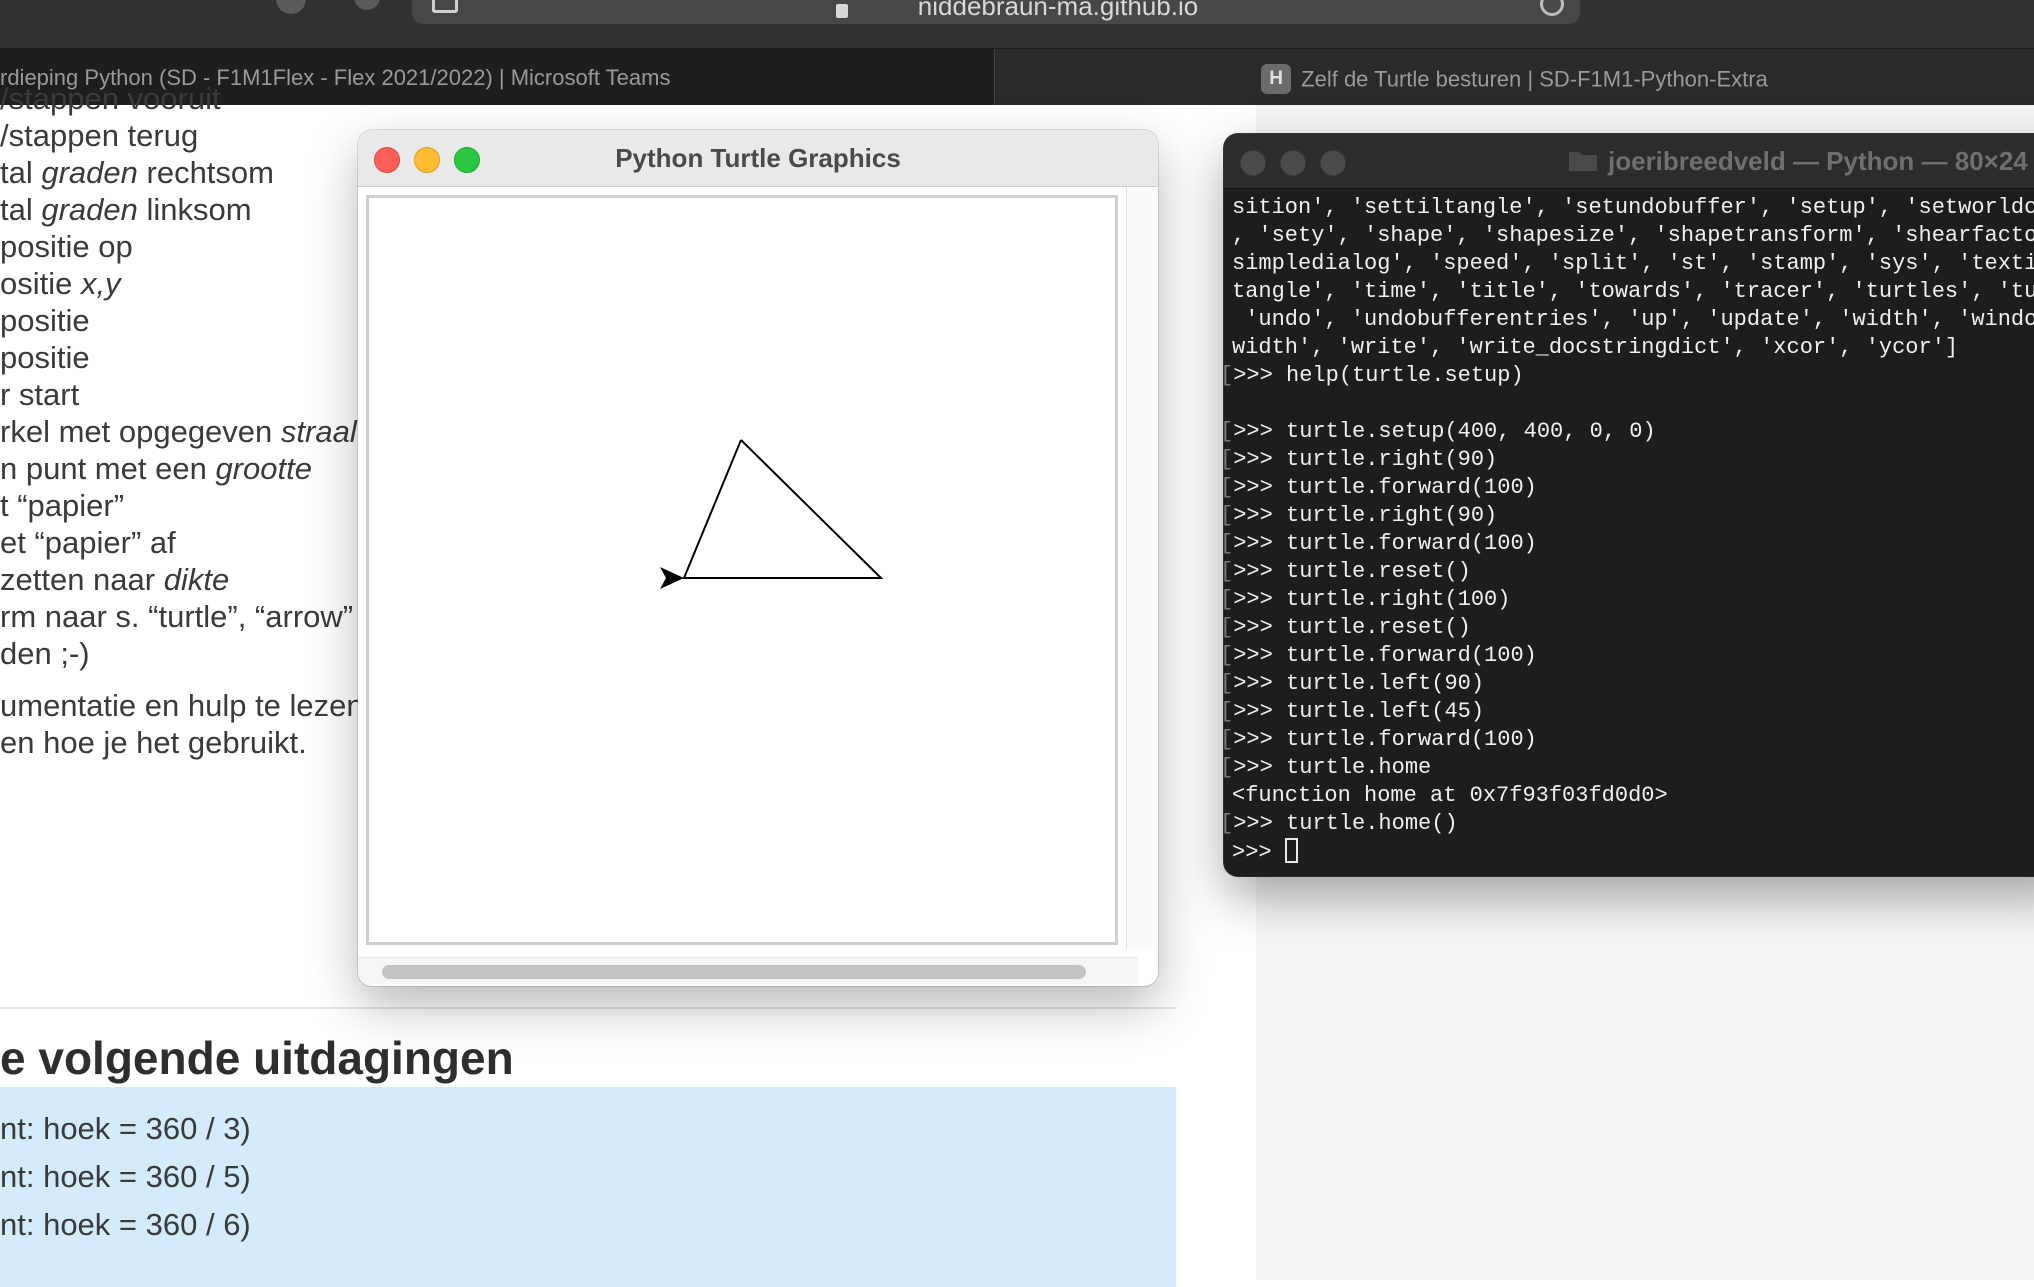  Describe the element at coordinates (1471, 431) in the screenshot. I see `terminal-line-text: turtle.setup(400, 400, 0, 0)` at that location.